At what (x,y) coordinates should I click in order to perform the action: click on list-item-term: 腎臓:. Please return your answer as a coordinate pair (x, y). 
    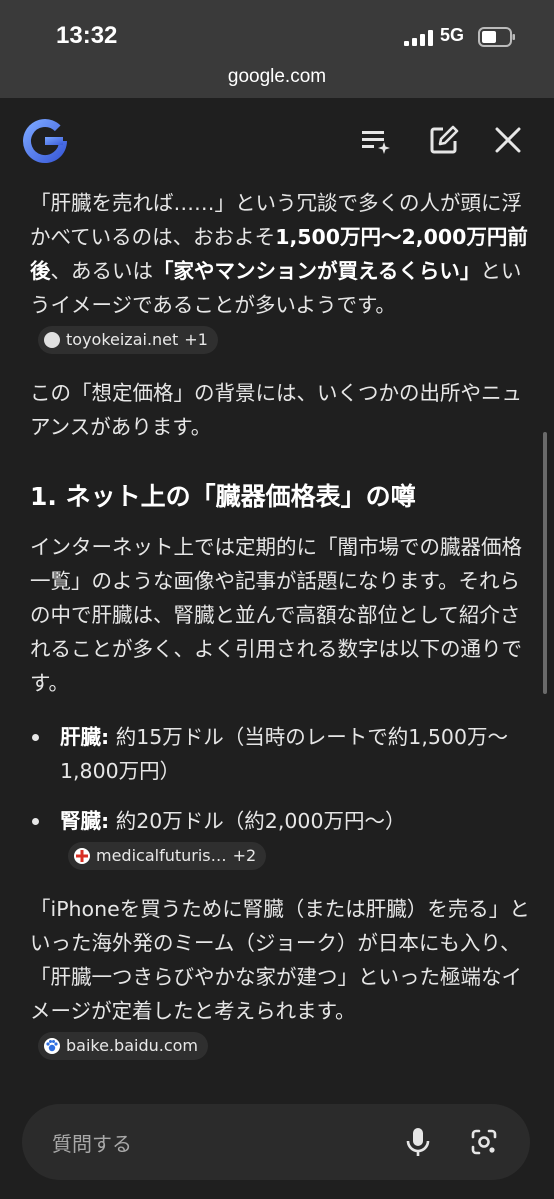
    Looking at the image, I should click on (85, 821).